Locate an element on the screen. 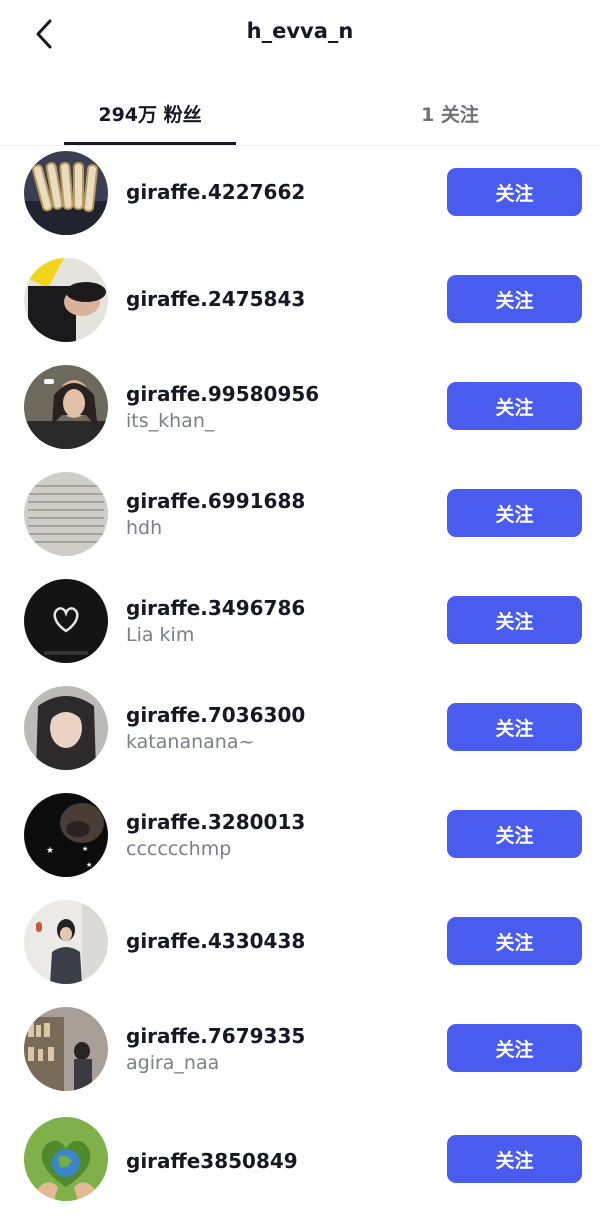 This screenshot has width=600, height=1216. user-display-name: its_khan_ is located at coordinates (170, 421).